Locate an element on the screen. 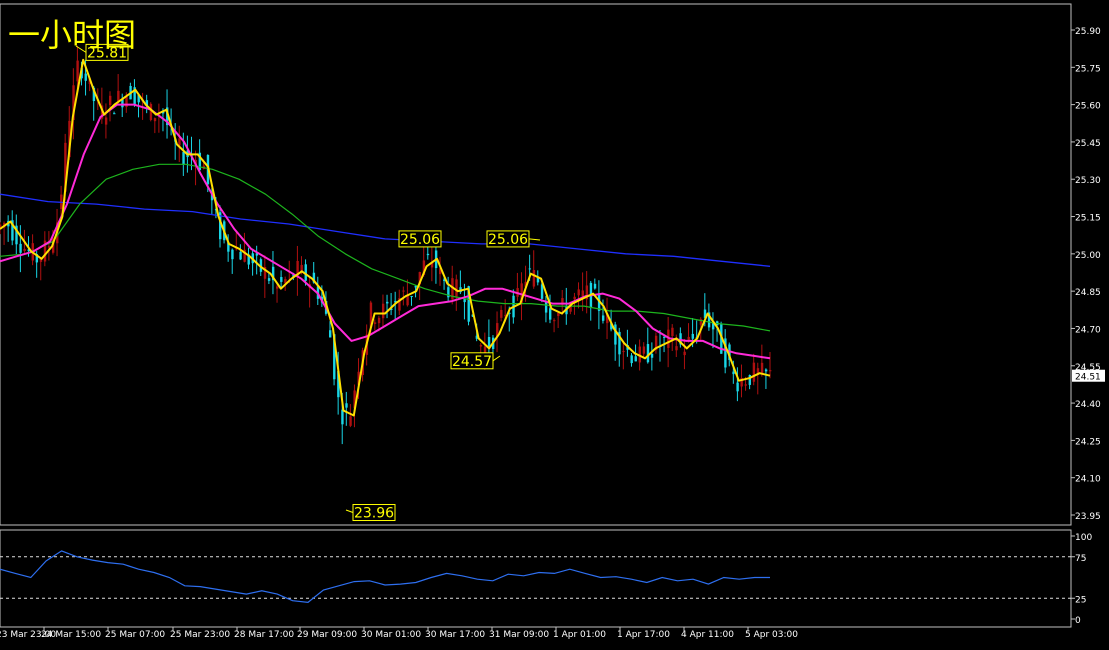 Image resolution: width=1109 pixels, height=650 pixels. time-tick-label: 30 Mar 17:00 is located at coordinates (455, 635).